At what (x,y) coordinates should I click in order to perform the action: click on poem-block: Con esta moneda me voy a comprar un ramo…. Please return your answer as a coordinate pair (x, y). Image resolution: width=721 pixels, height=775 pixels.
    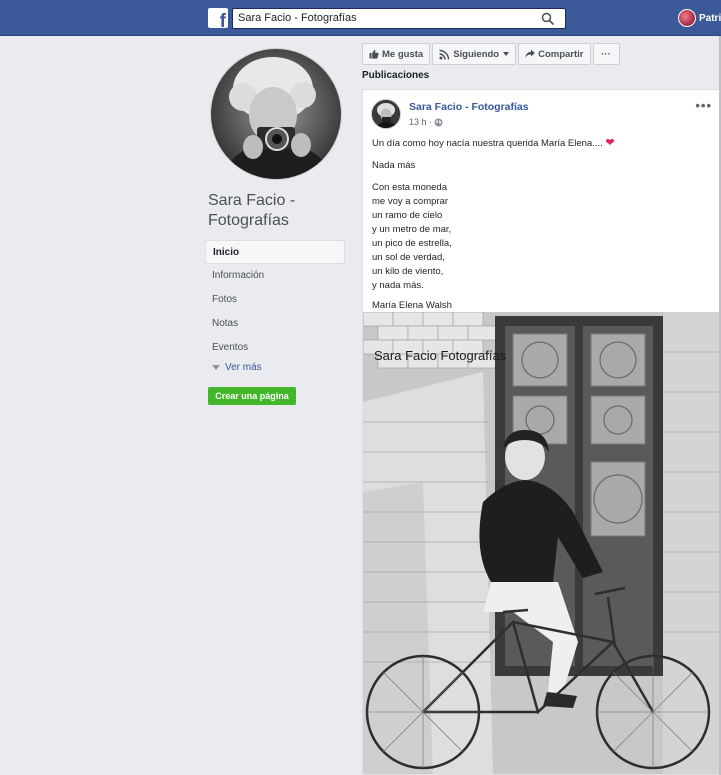
    Looking at the image, I should click on (542, 237).